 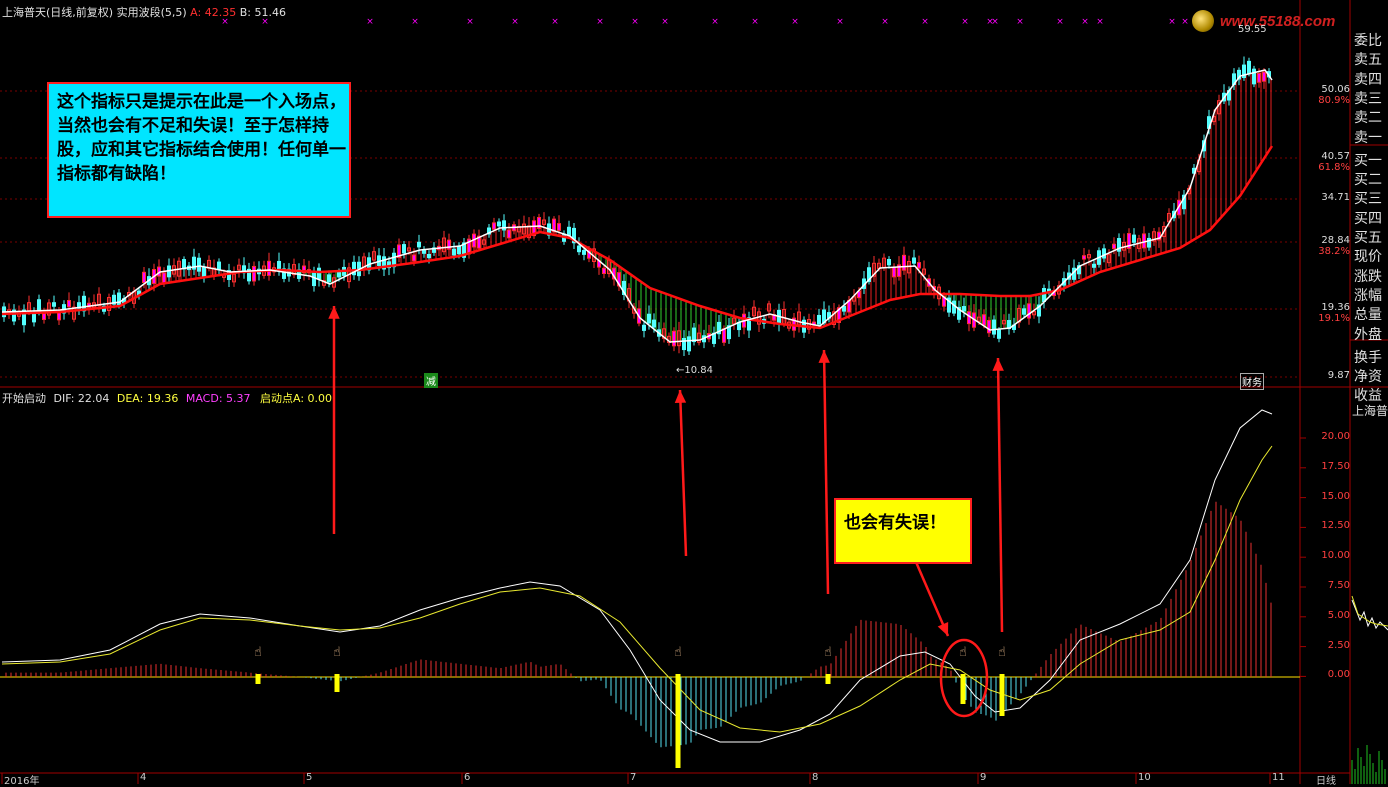 I want to click on peak-price-label: 59.55, so click(x=1252, y=29).